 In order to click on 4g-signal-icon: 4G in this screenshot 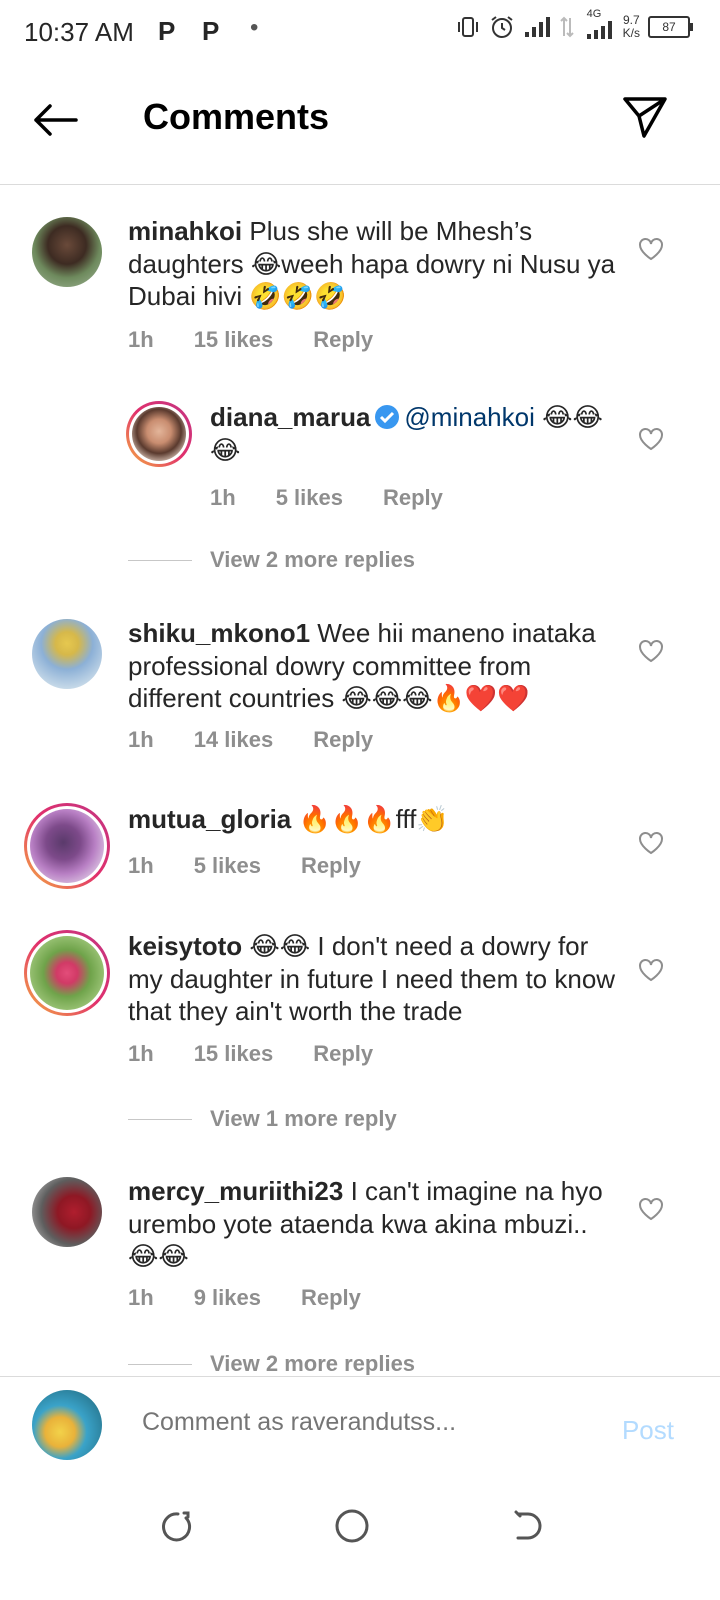, I will do `click(599, 24)`.